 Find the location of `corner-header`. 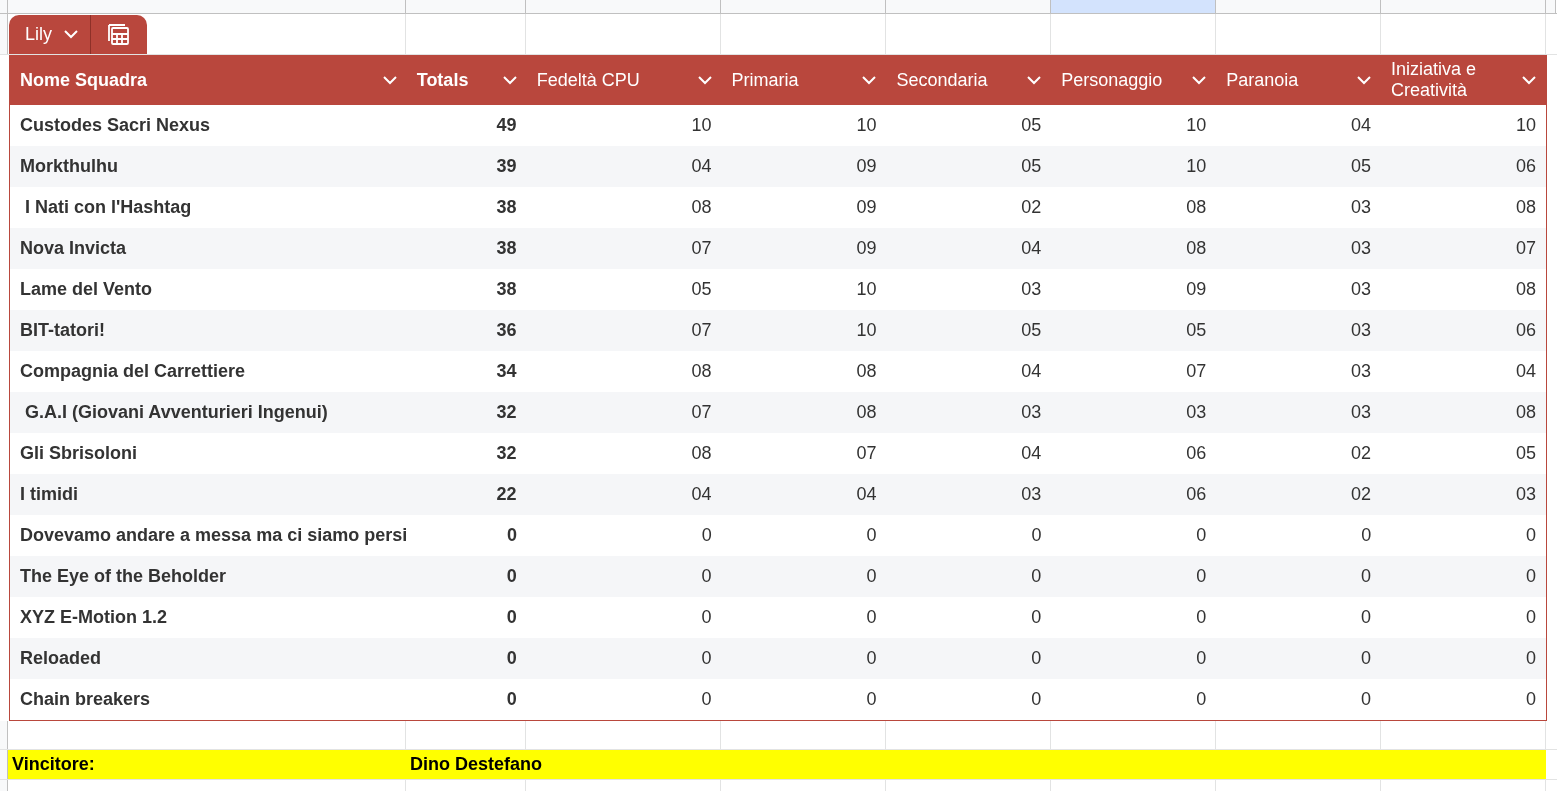

corner-header is located at coordinates (4, 6).